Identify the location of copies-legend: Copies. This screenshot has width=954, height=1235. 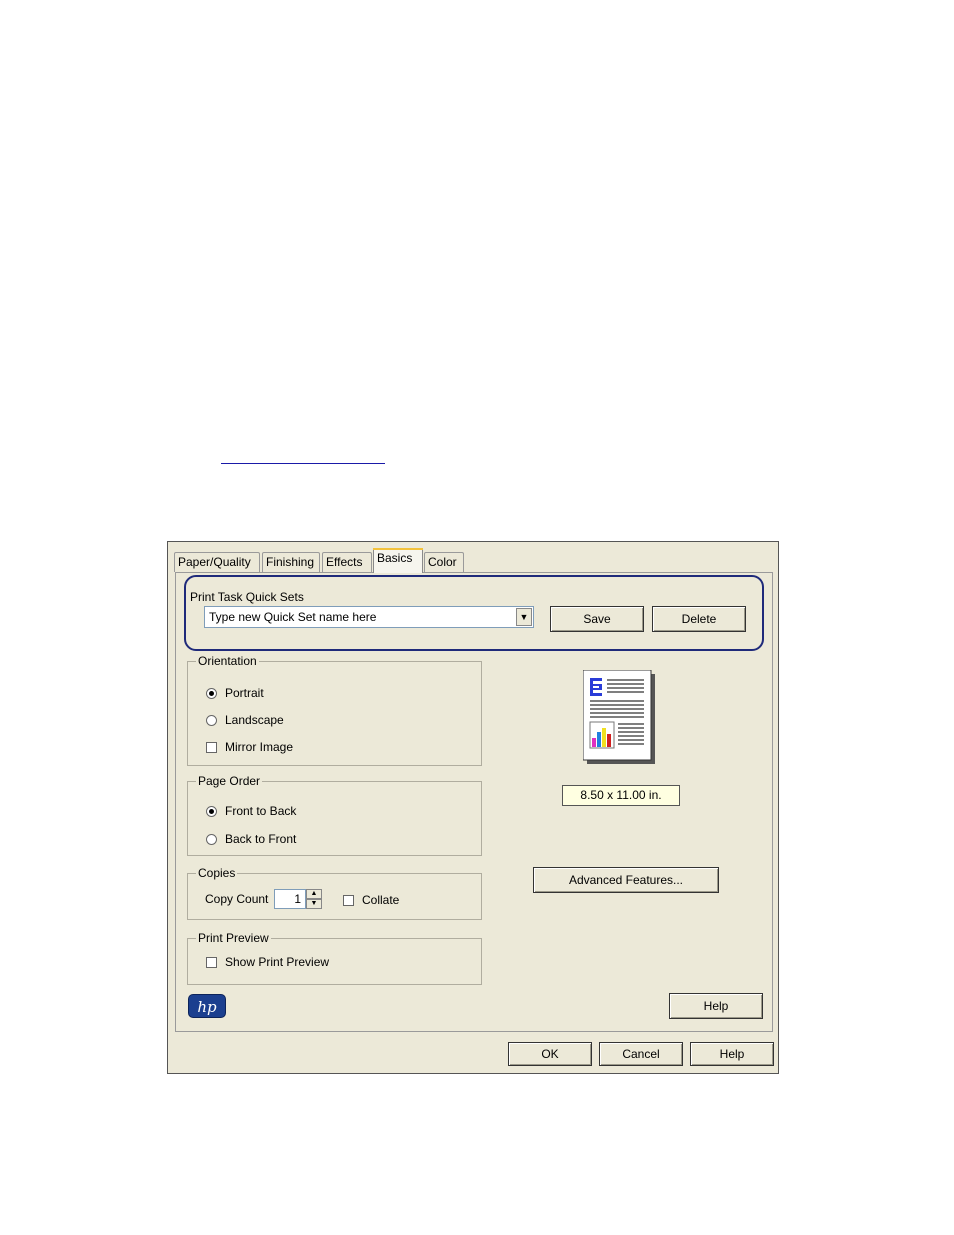
(217, 873).